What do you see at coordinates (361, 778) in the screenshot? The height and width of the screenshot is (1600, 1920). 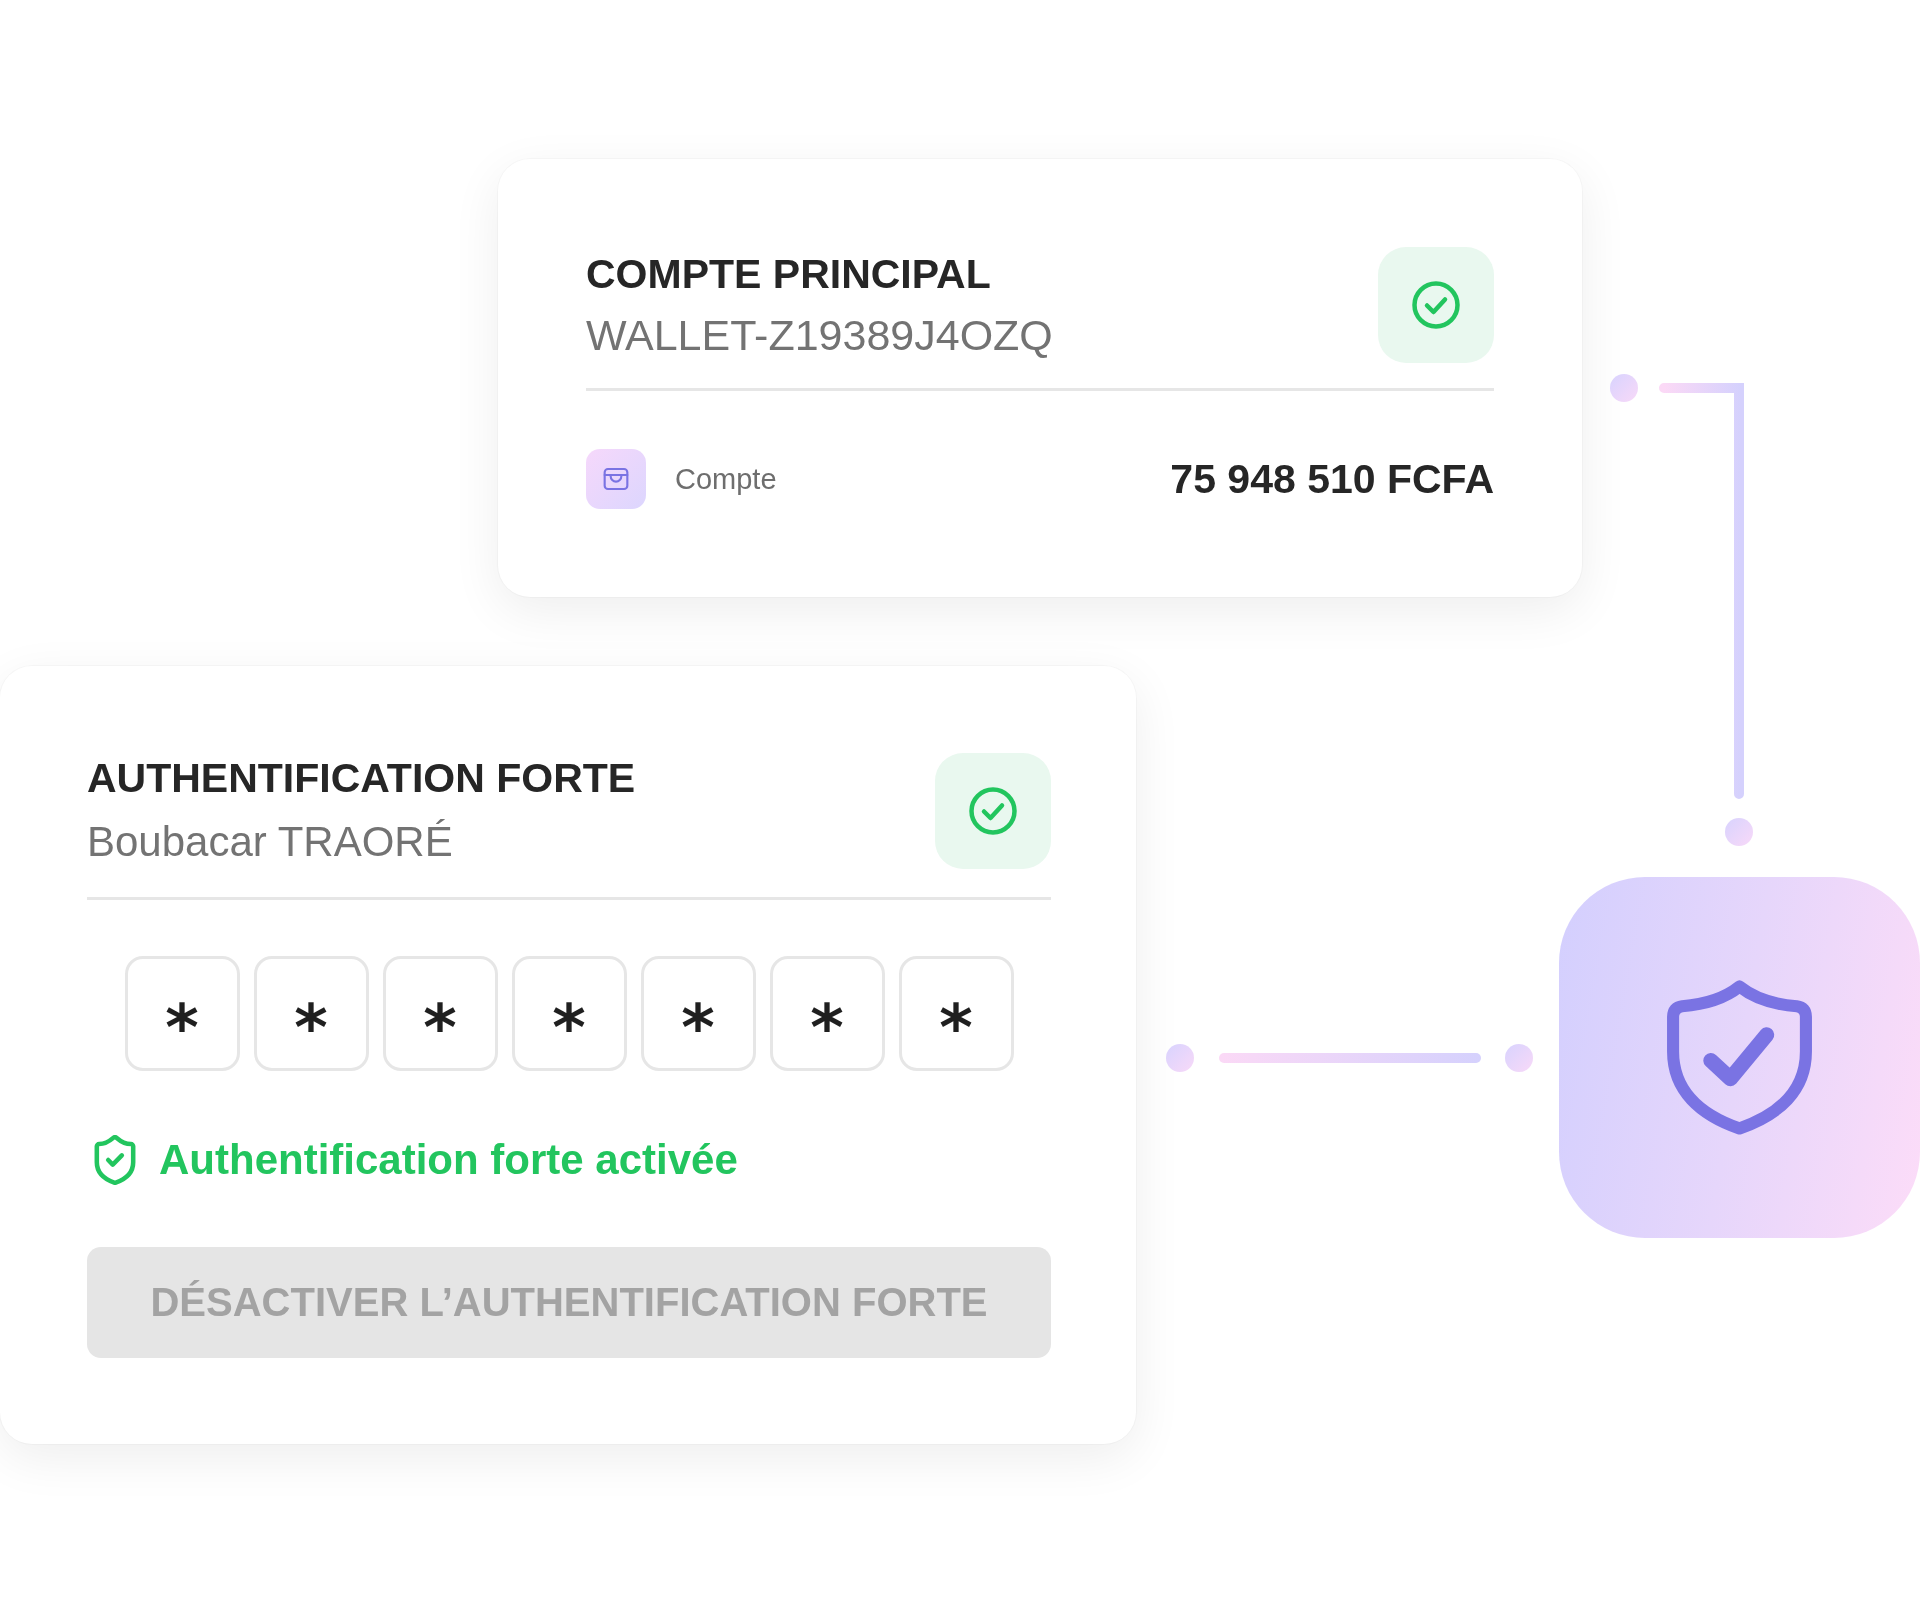 I see `card-title: AUTHENTIFICATION FORTE` at bounding box center [361, 778].